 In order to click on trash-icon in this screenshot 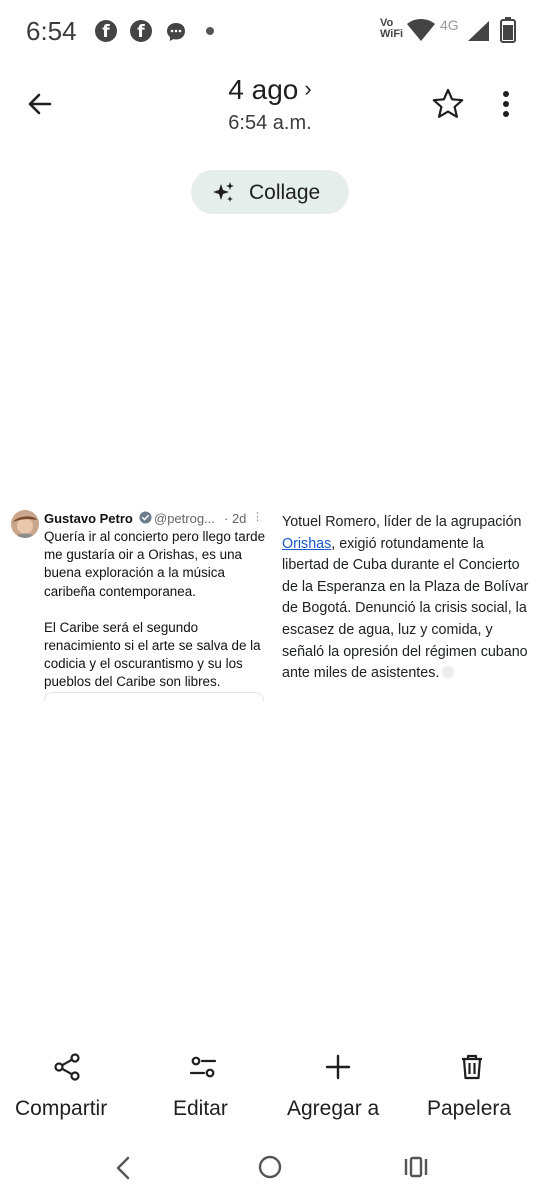, I will do `click(472, 1067)`.